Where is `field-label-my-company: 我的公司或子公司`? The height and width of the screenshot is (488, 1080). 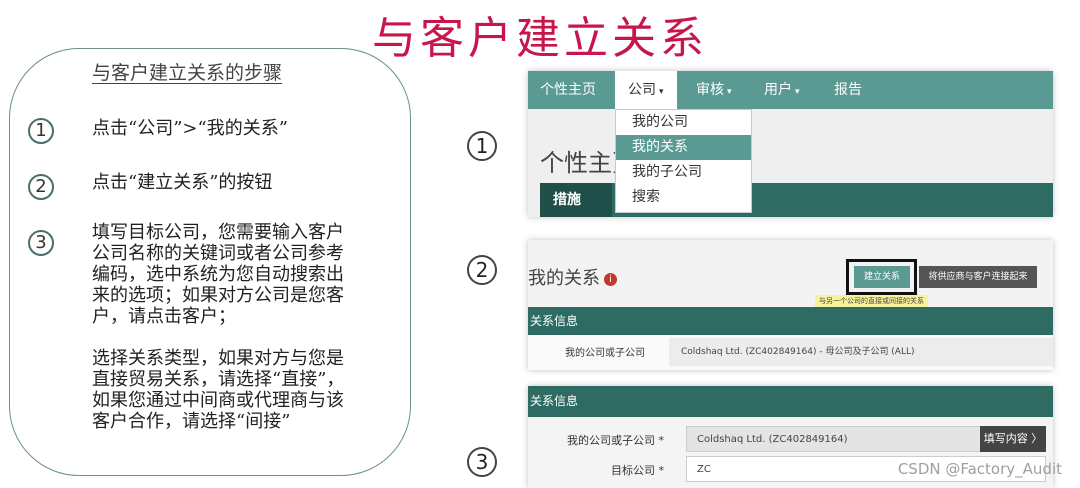 field-label-my-company: 我的公司或子公司 is located at coordinates (605, 353).